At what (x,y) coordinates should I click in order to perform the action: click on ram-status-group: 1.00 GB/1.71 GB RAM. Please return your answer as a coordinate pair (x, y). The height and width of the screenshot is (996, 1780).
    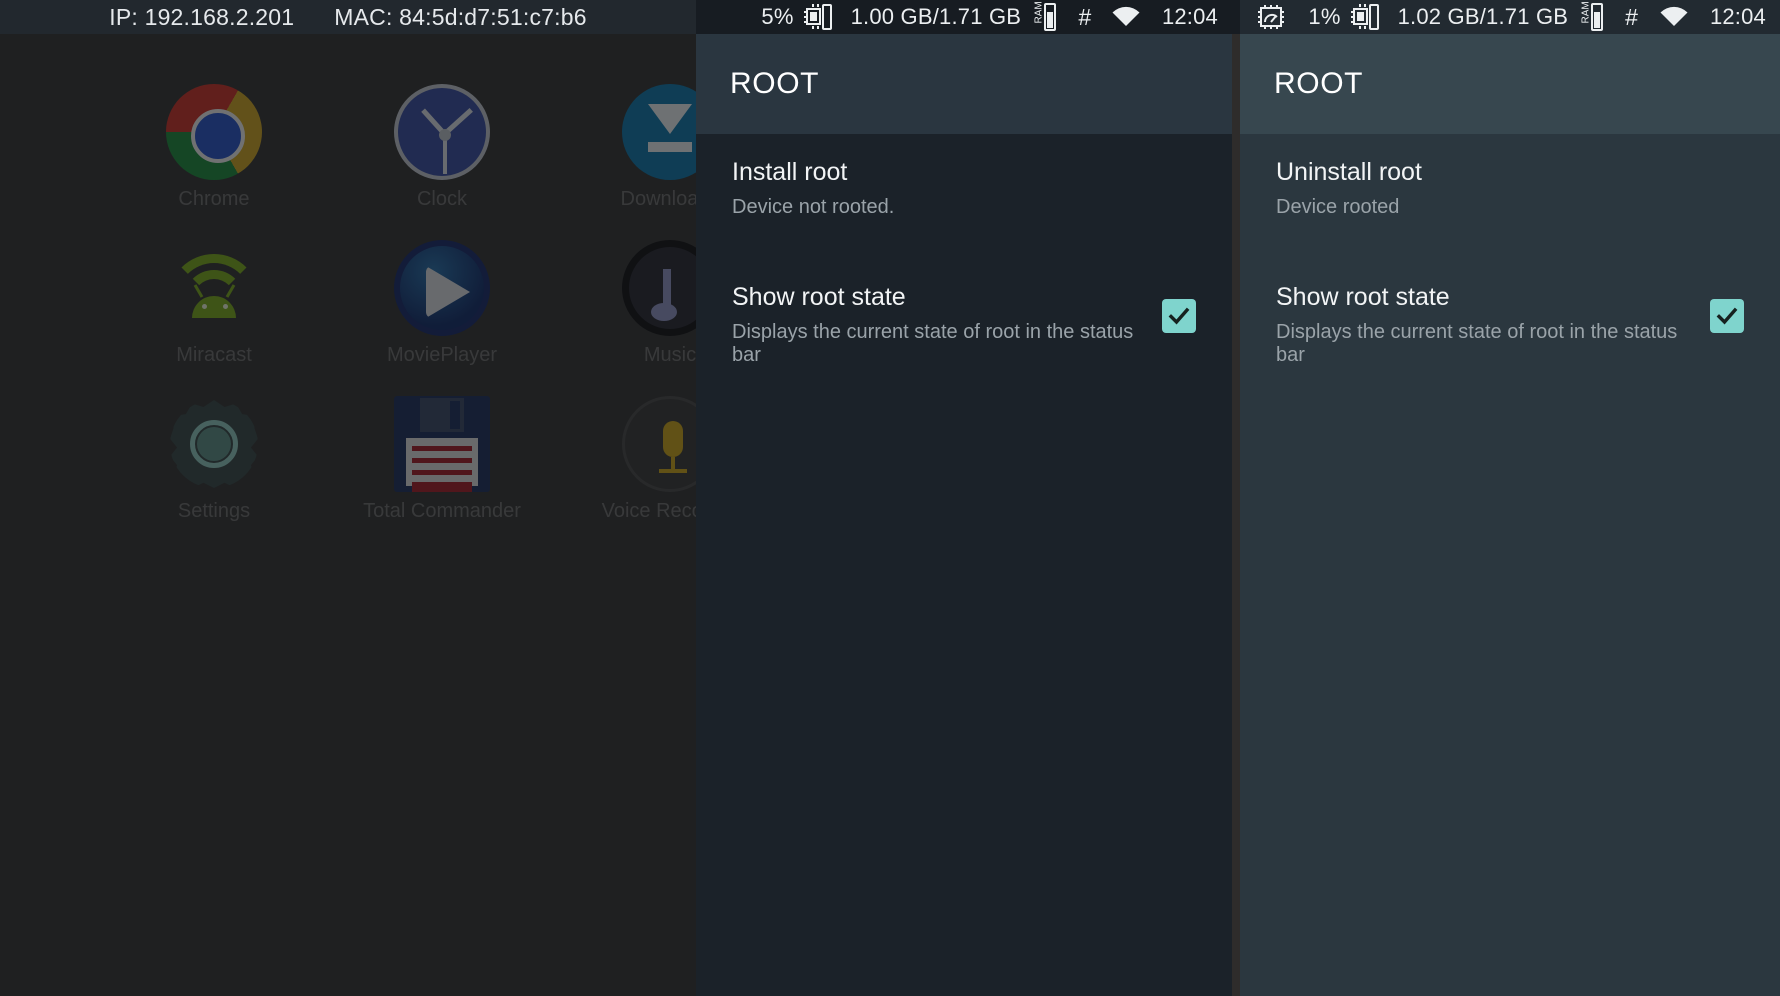
    Looking at the image, I should click on (953, 16).